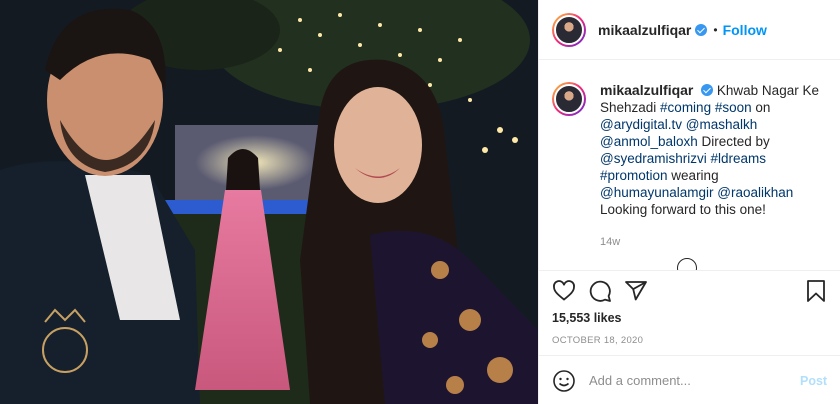  I want to click on paper-plane-icon, so click(637, 292).